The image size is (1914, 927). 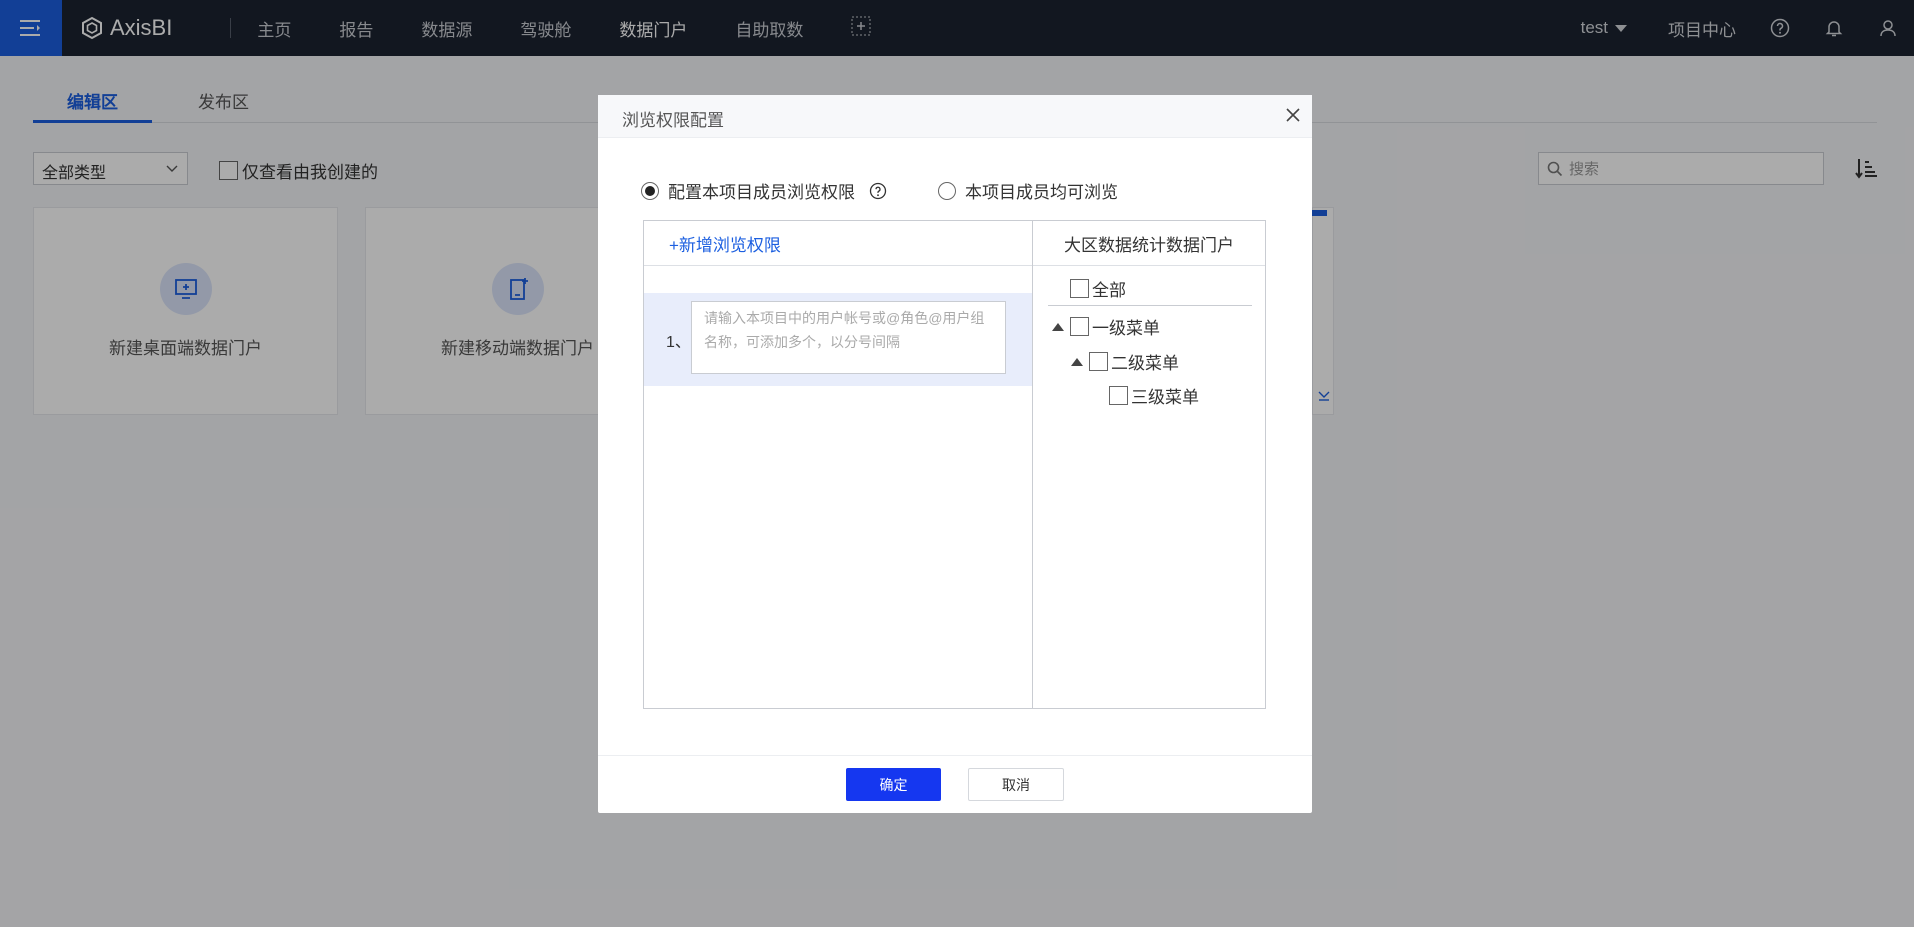 I want to click on cancel-button: 取消, so click(x=1016, y=784).